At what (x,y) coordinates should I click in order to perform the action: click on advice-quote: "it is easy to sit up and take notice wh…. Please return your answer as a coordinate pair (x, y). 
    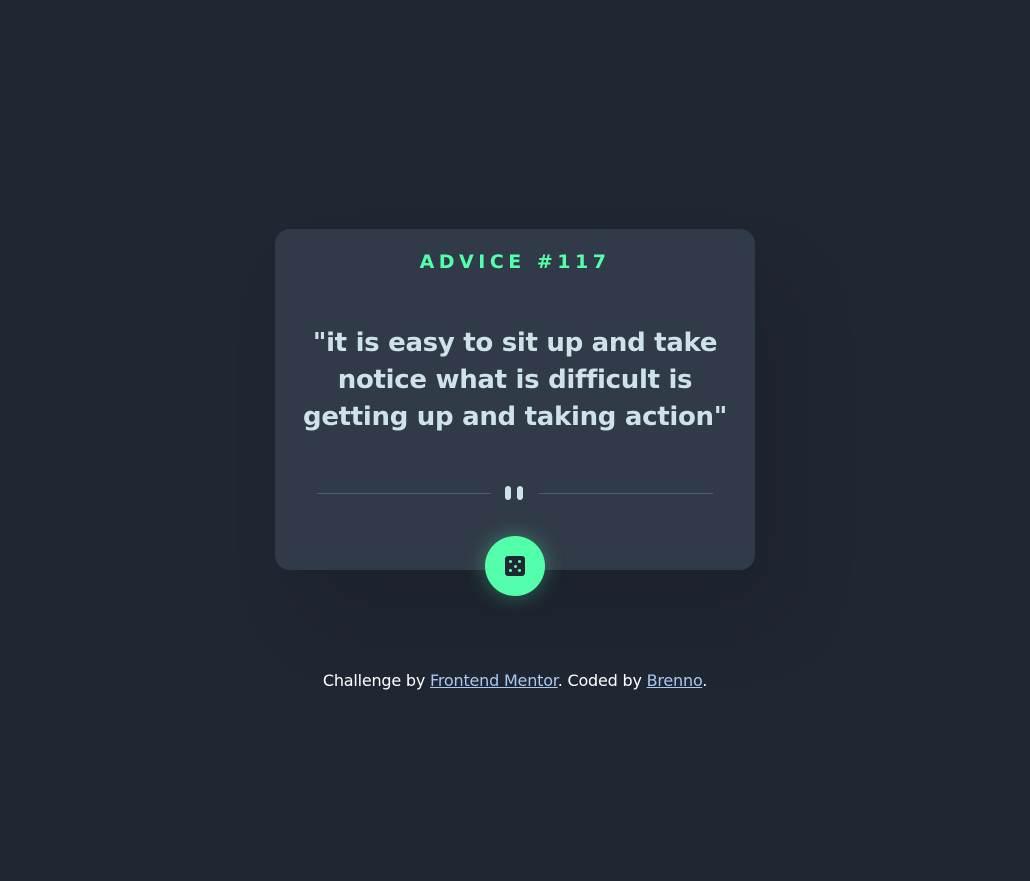
    Looking at the image, I should click on (515, 380).